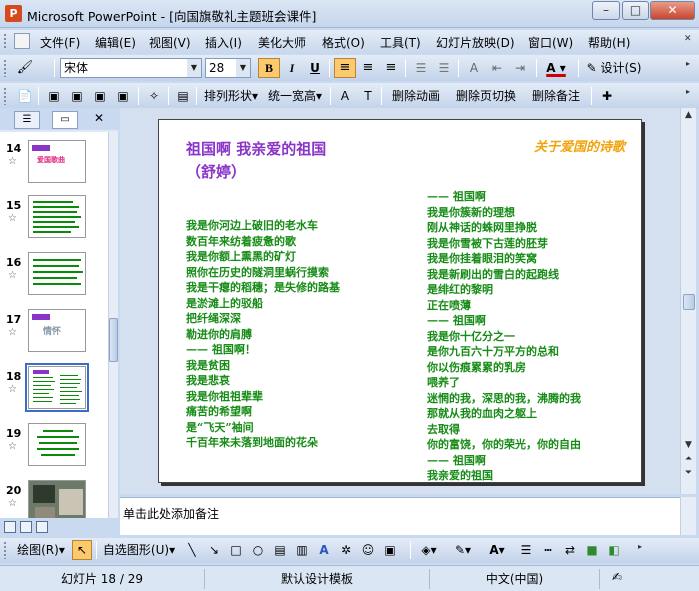  Describe the element at coordinates (256, 161) in the screenshot. I see `slide-title: 祖国啊 我亲爱的祖国 （舒婷）` at that location.